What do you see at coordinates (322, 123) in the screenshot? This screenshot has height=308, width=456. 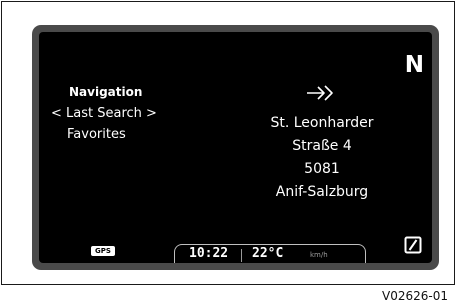 I see `address-line-street: St. Leonharder` at bounding box center [322, 123].